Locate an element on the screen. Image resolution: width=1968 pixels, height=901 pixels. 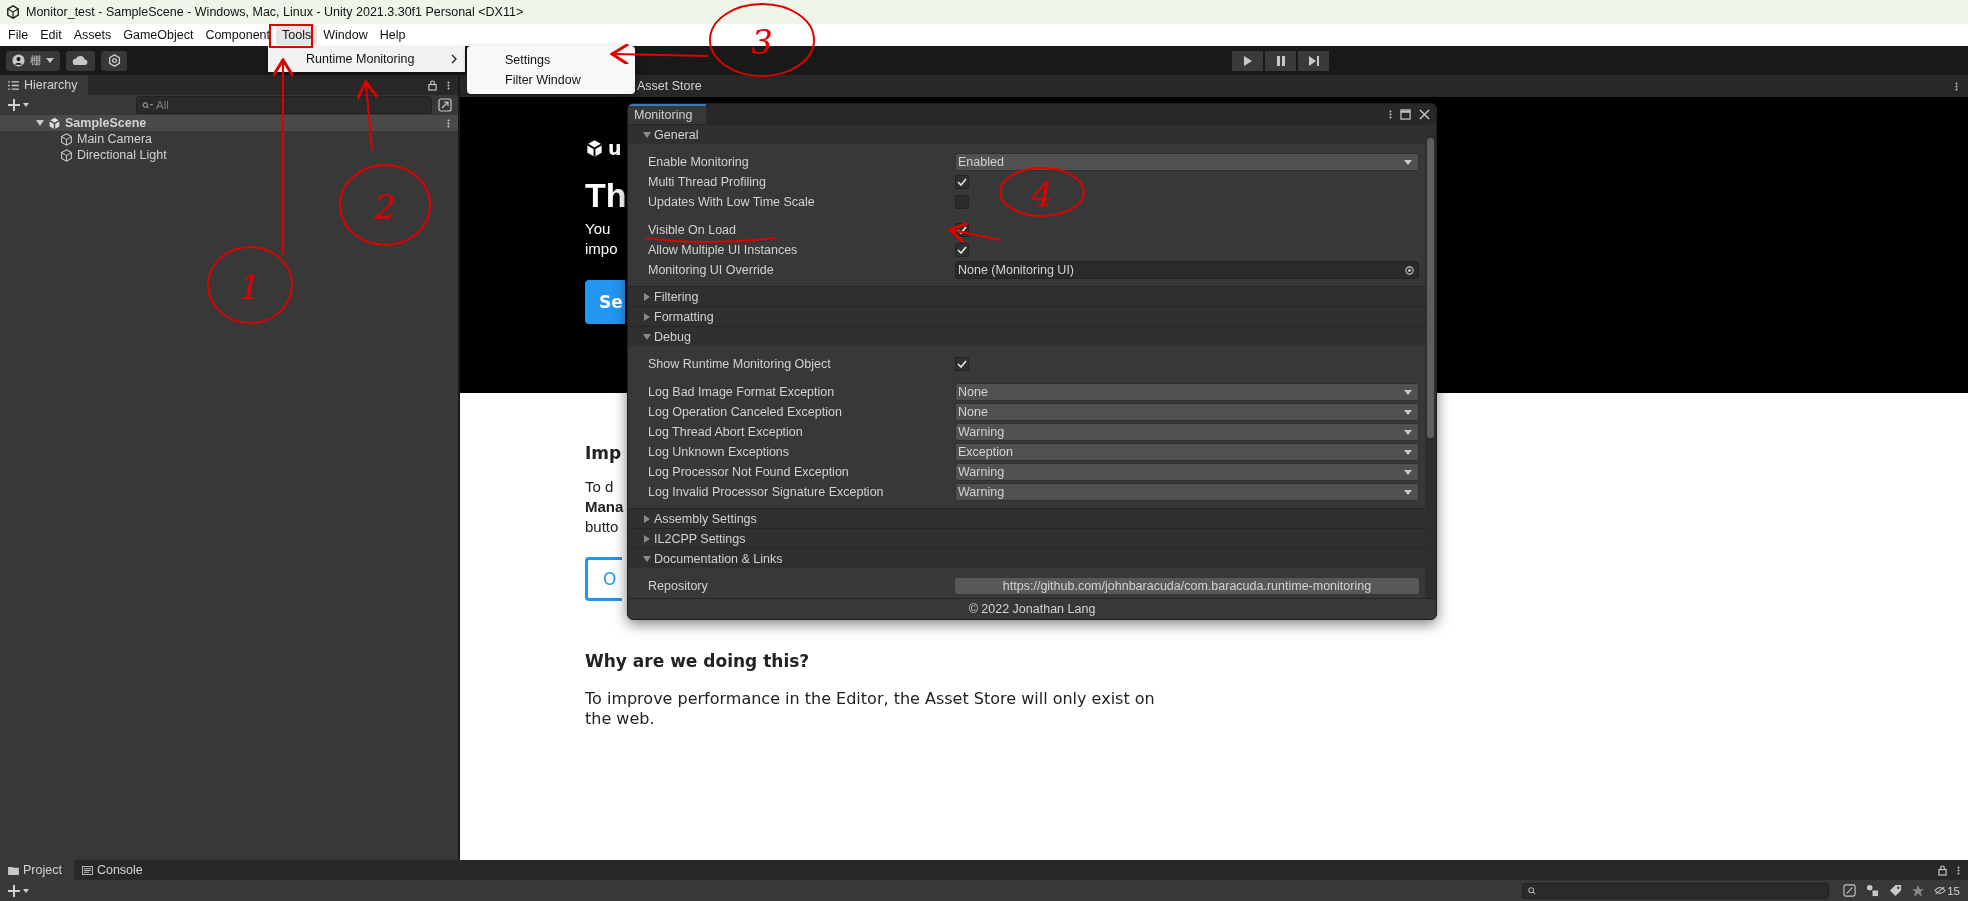
search-field is located at coordinates (1676, 890).